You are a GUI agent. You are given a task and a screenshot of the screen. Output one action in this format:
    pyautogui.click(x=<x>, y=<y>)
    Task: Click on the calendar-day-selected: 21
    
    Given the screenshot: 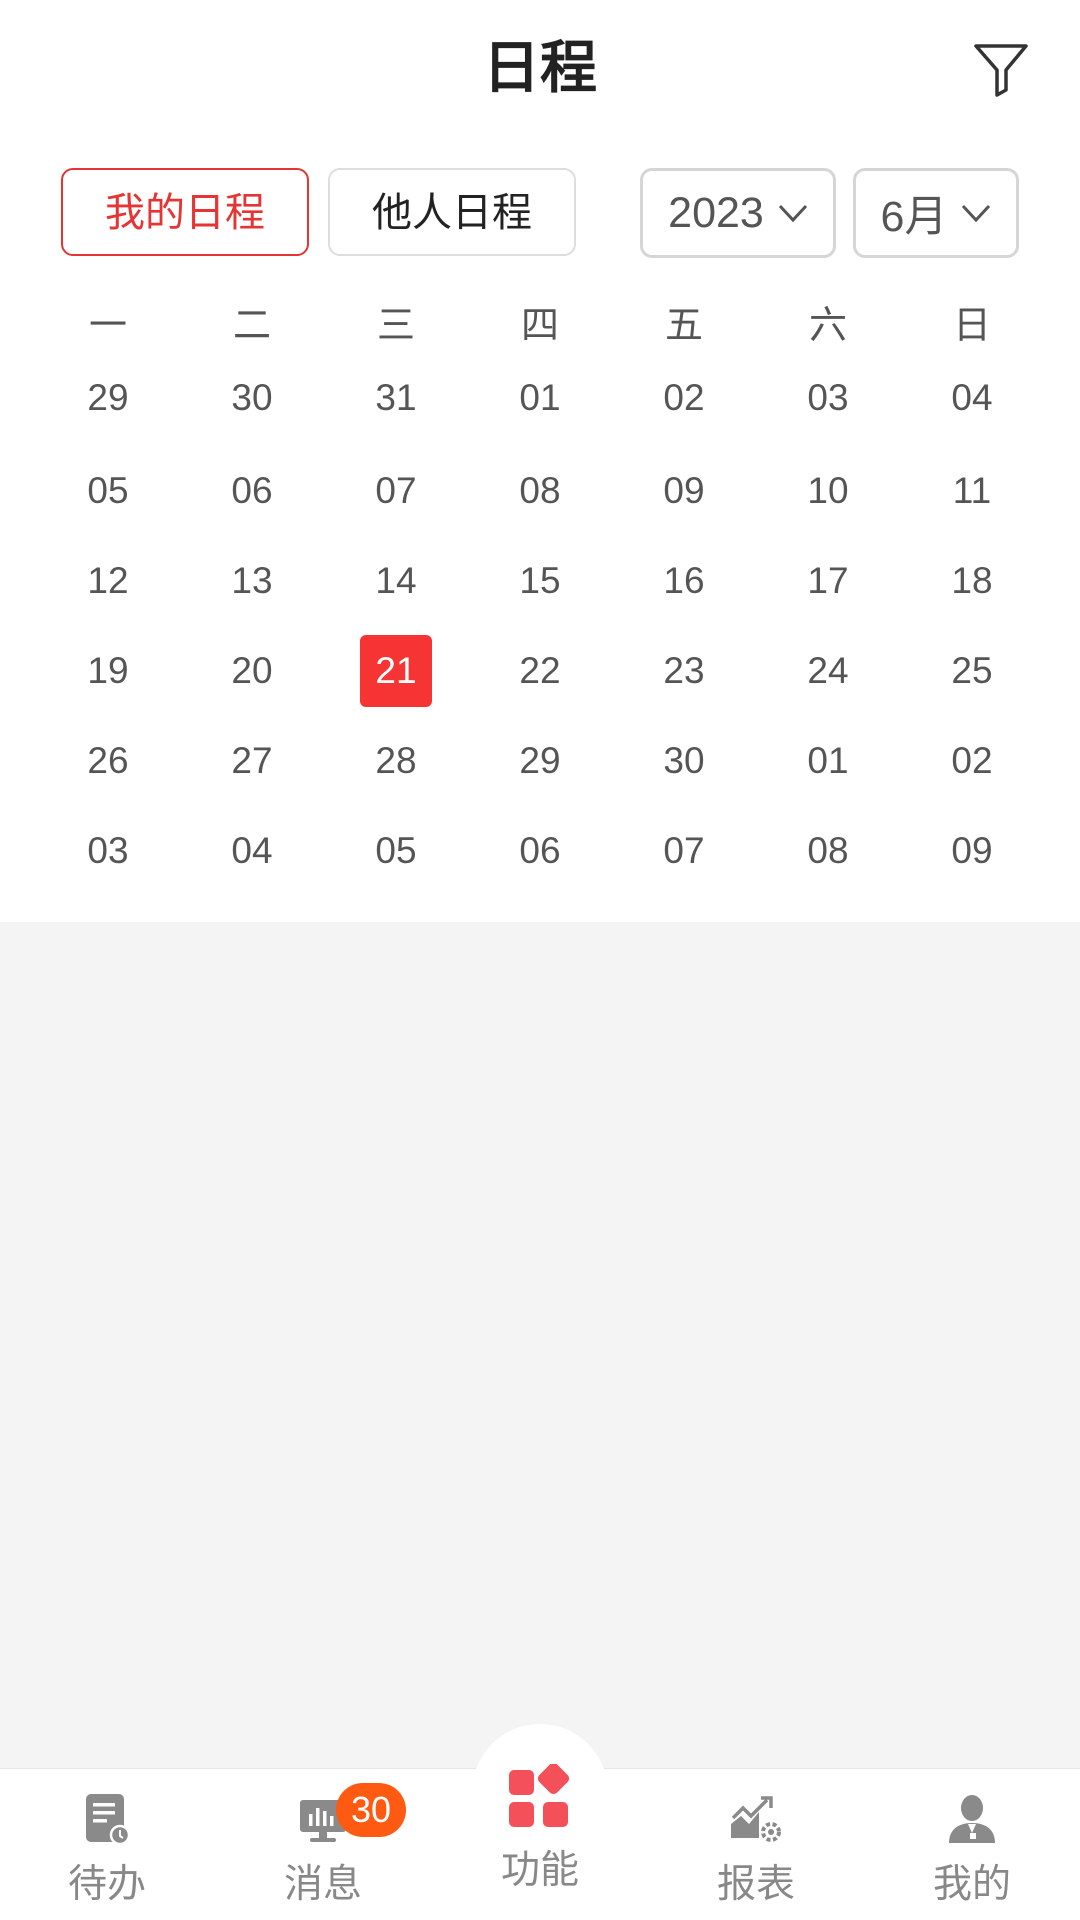 What is the action you would take?
    pyautogui.click(x=396, y=671)
    